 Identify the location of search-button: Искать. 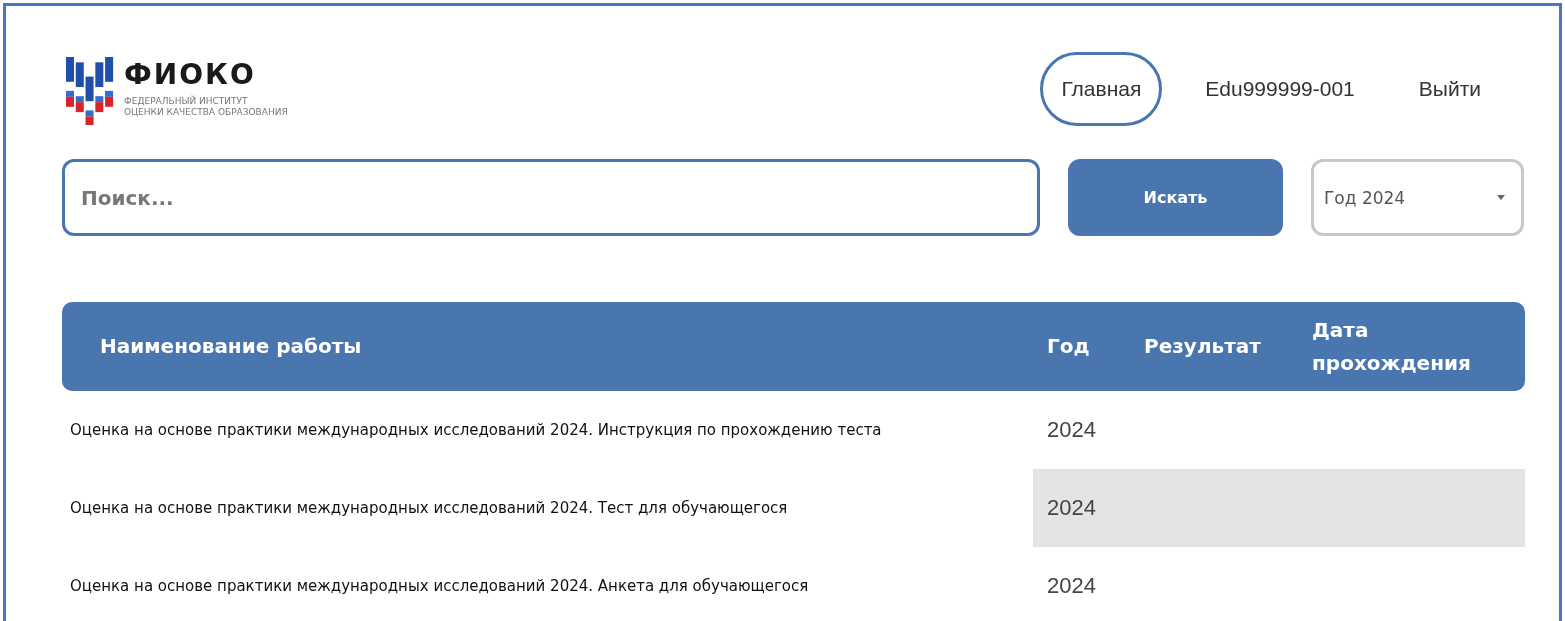
(1175, 197).